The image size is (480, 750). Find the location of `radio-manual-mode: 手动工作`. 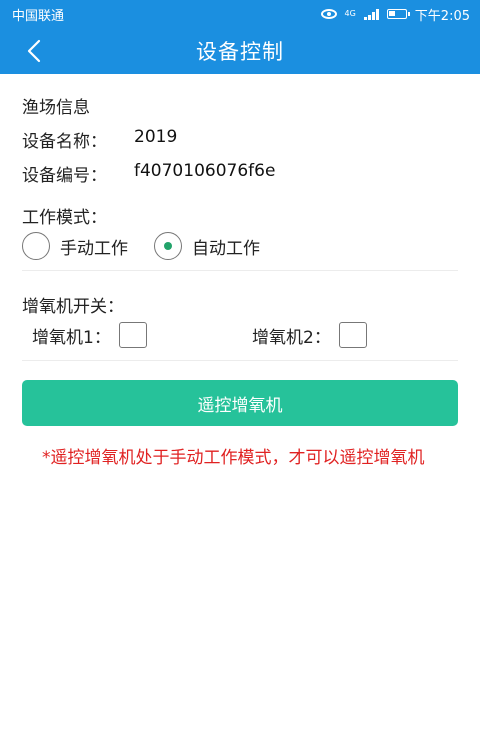

radio-manual-mode: 手动工作 is located at coordinates (75, 246).